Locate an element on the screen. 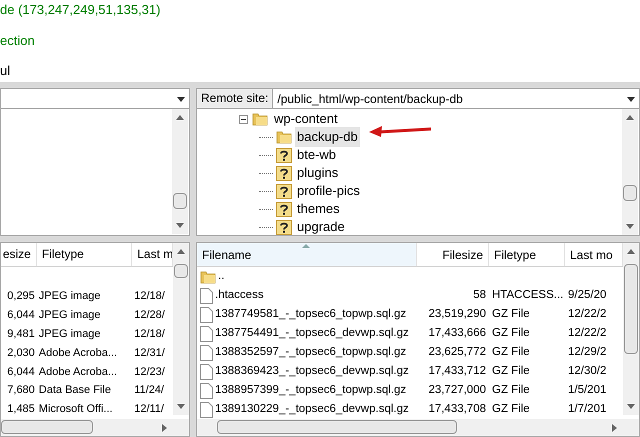  log-line: ul is located at coordinates (6, 71).